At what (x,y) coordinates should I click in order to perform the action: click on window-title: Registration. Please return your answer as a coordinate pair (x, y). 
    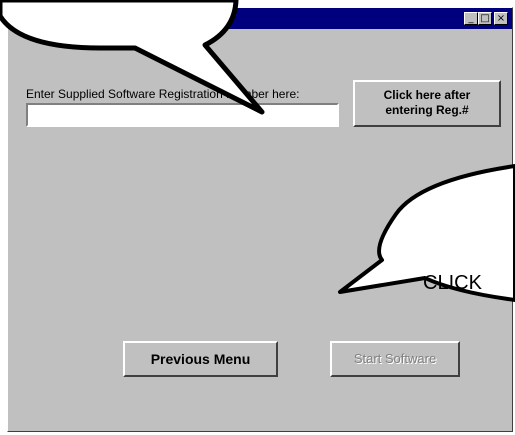
    Looking at the image, I should click on (49, 17).